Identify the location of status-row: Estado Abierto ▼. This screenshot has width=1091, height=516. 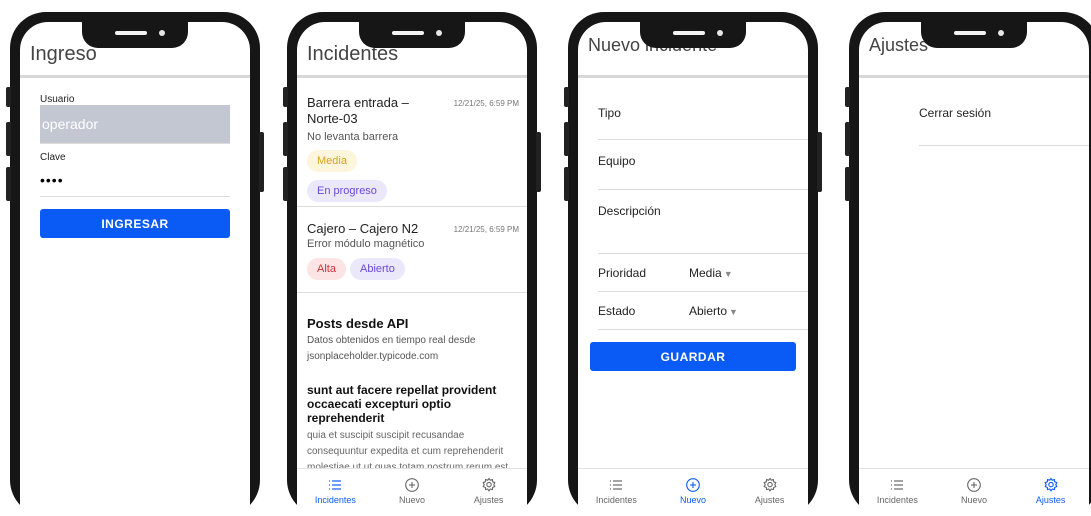
(703, 311).